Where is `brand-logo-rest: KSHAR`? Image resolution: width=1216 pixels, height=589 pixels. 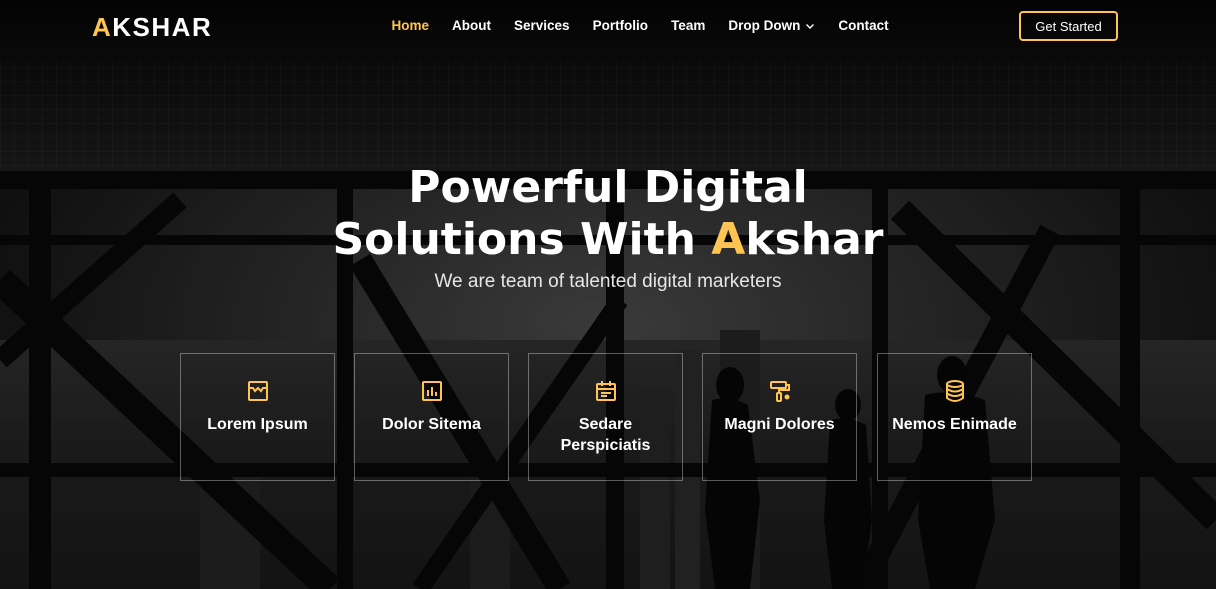 brand-logo-rest: KSHAR is located at coordinates (162, 27).